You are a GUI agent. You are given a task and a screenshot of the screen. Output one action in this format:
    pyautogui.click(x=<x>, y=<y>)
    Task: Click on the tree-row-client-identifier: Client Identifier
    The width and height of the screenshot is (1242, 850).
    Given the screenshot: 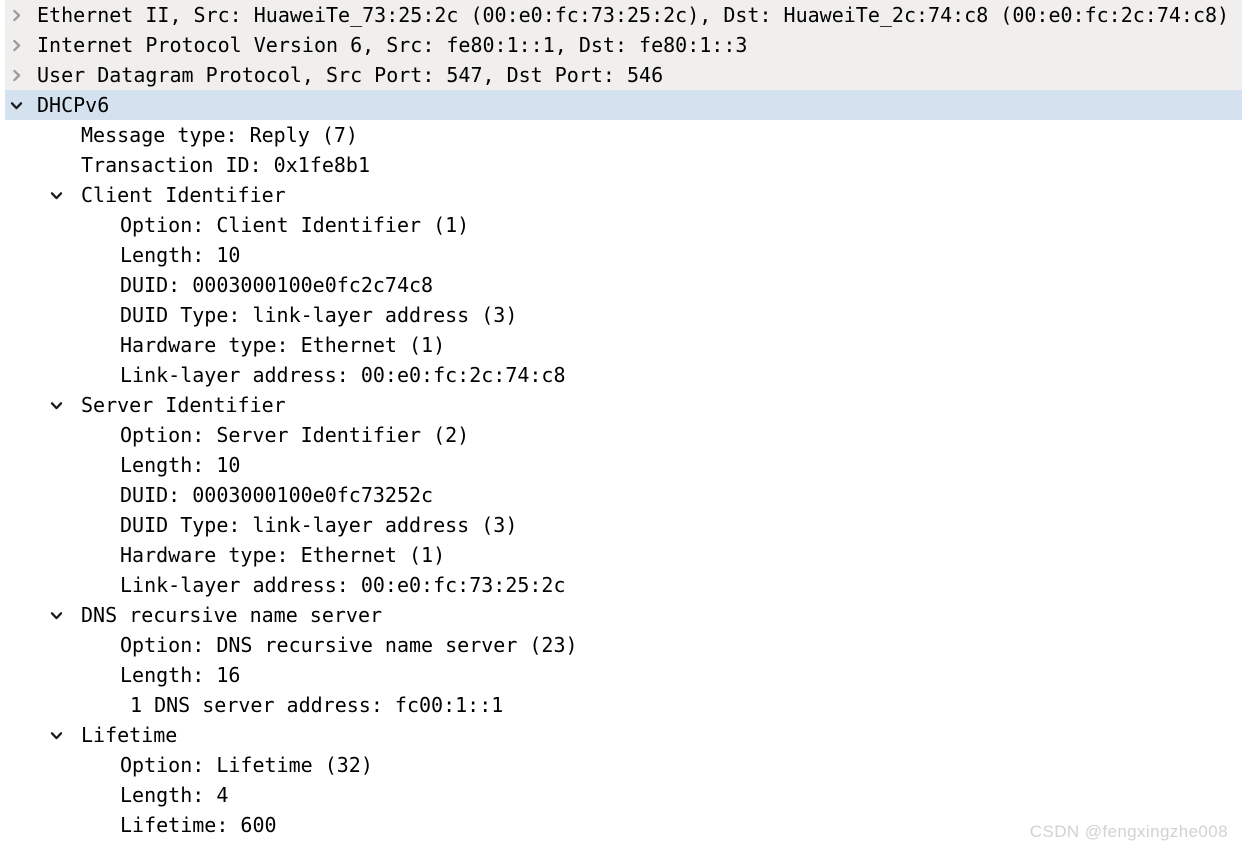 What is the action you would take?
    pyautogui.click(x=621, y=195)
    